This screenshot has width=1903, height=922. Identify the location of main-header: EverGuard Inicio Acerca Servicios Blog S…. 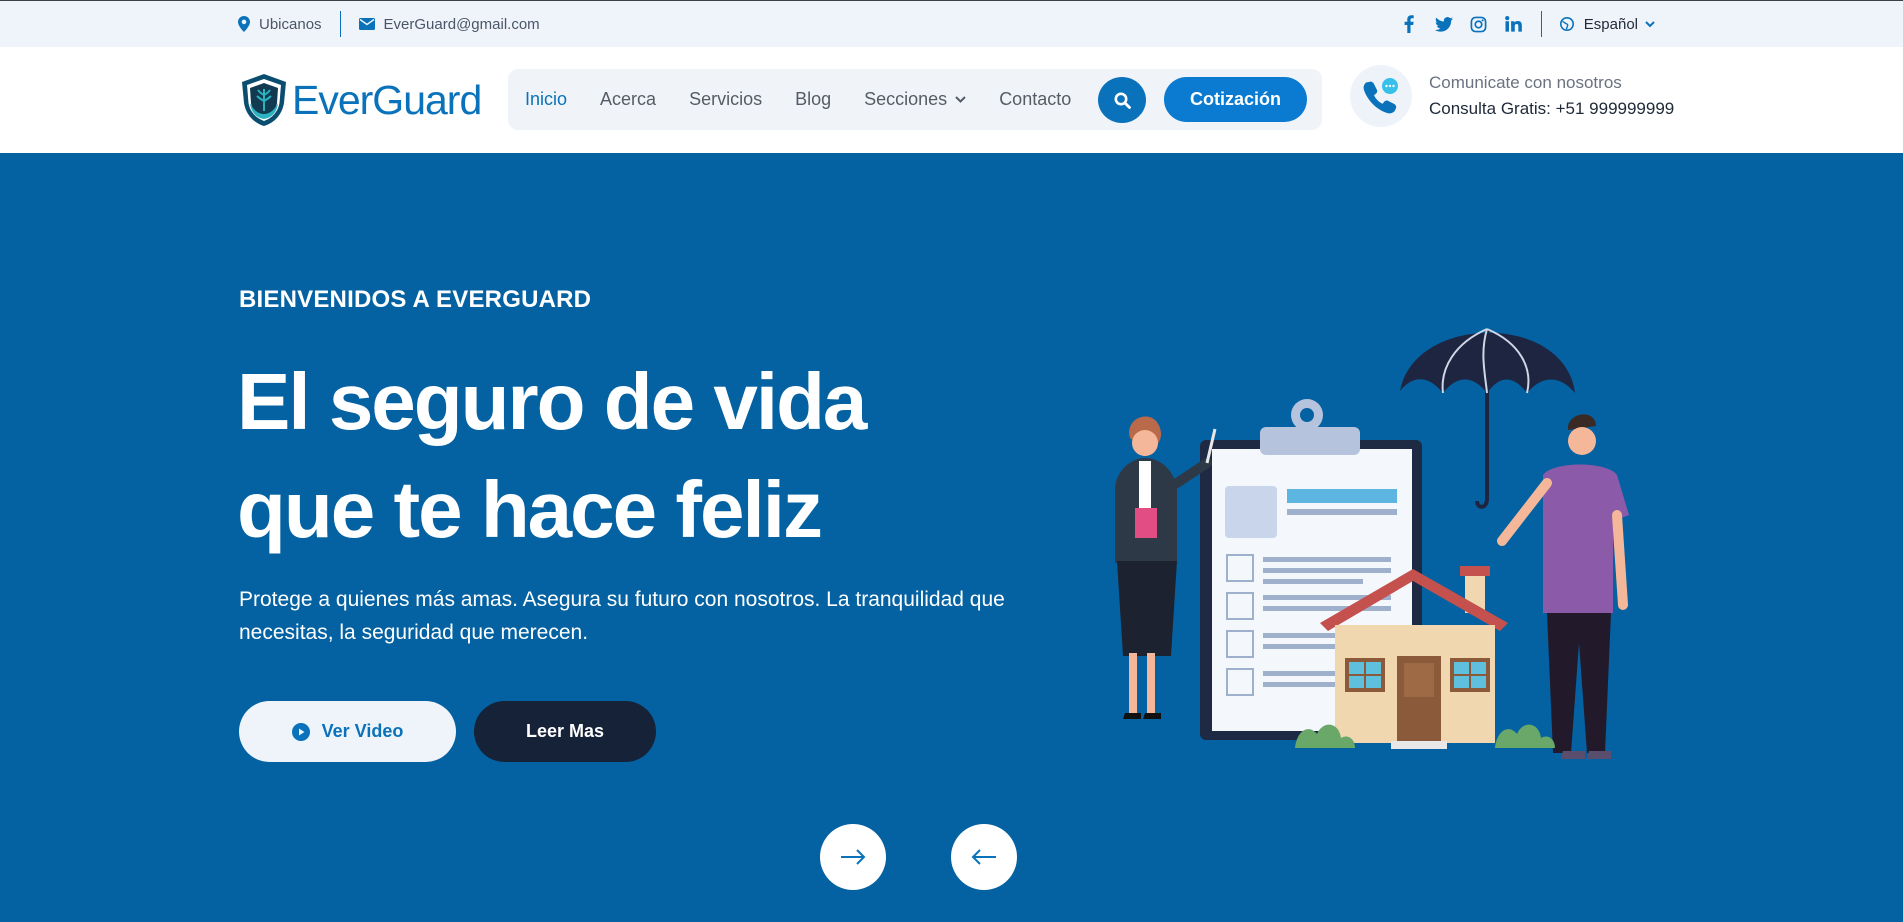
(951, 100).